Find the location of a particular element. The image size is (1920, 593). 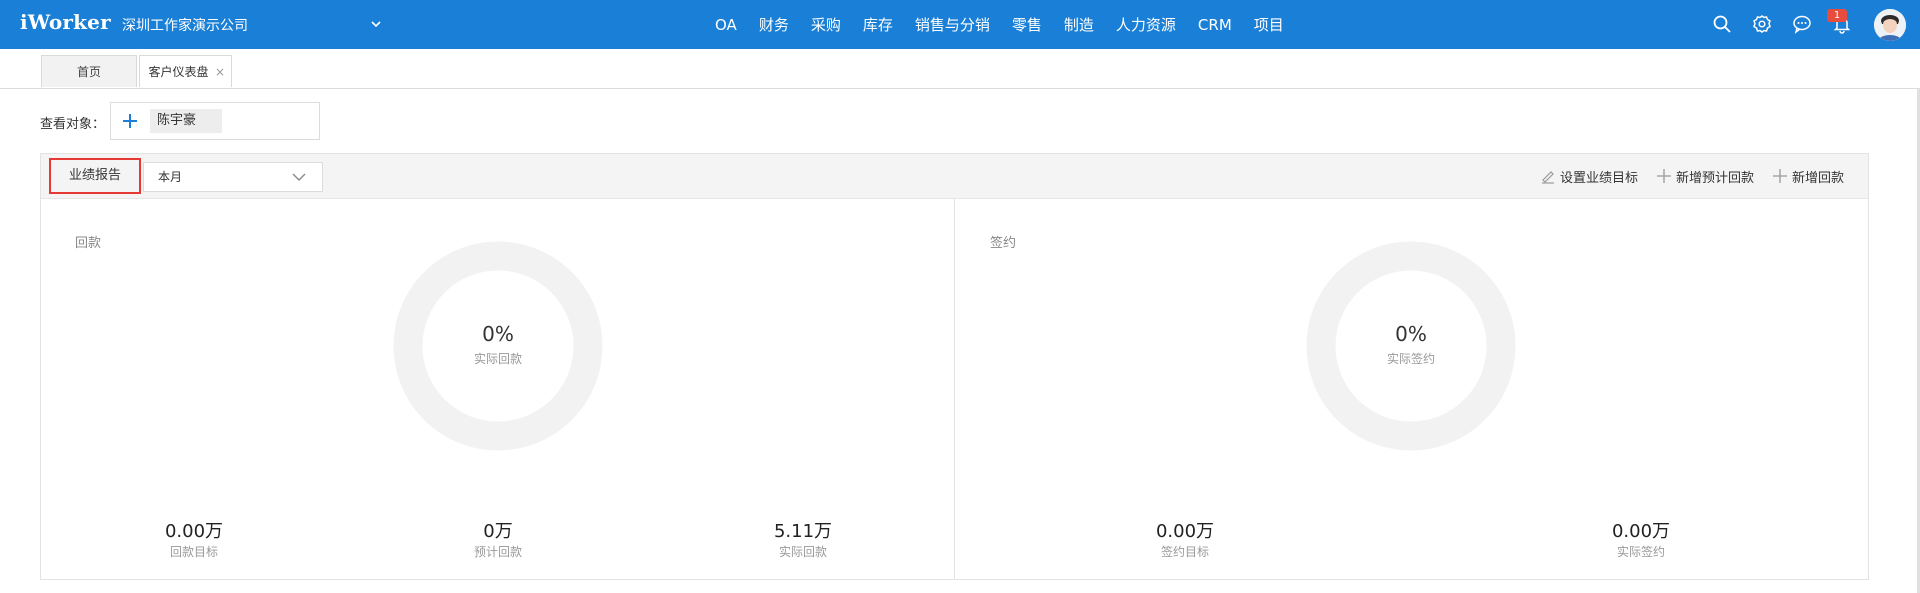

nav-manufacturing: 制造 is located at coordinates (1079, 24).